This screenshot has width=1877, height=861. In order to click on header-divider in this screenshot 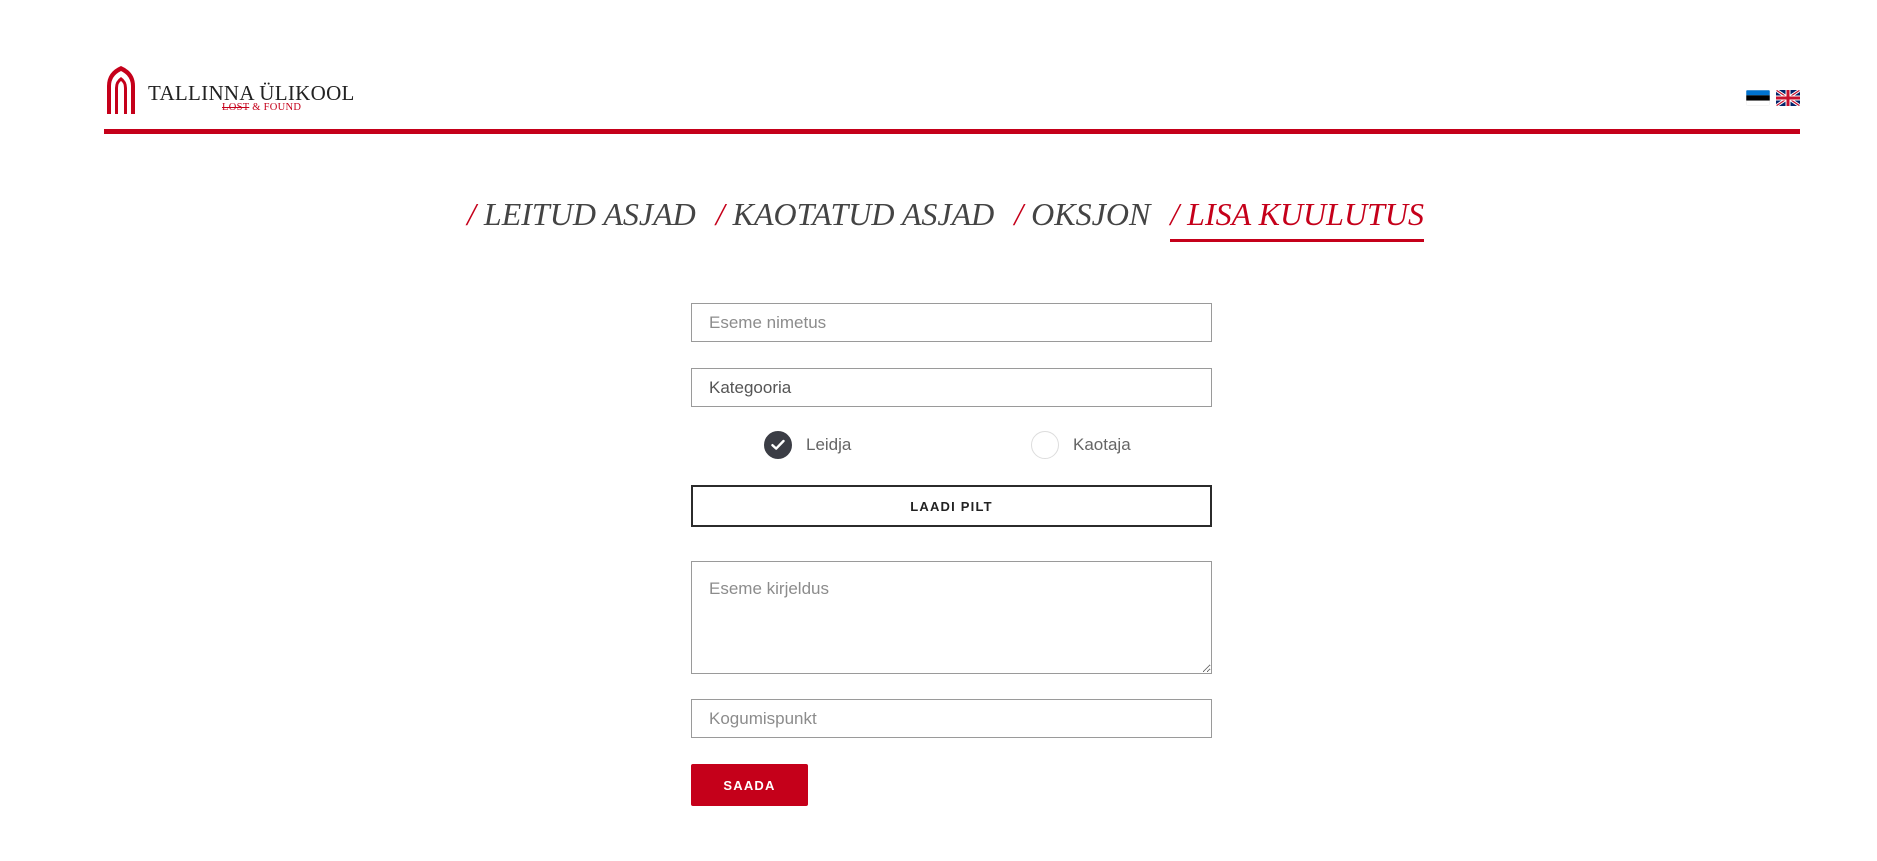, I will do `click(952, 131)`.